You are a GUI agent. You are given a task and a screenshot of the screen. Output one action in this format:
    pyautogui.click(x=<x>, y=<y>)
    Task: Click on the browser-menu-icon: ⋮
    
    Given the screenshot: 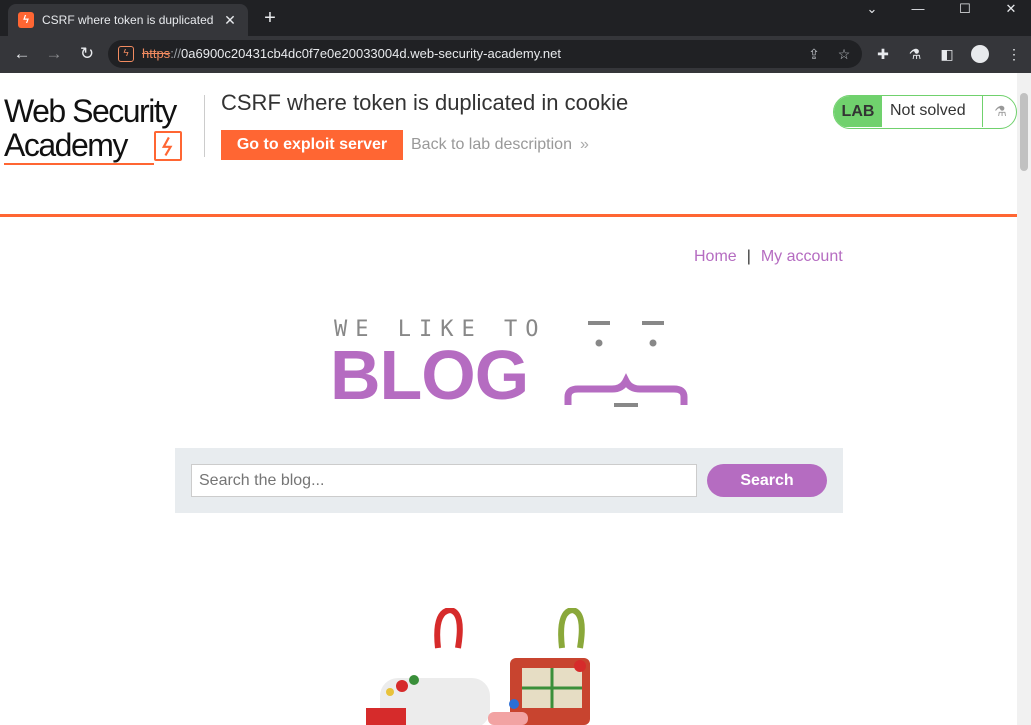 What is the action you would take?
    pyautogui.click(x=1014, y=54)
    